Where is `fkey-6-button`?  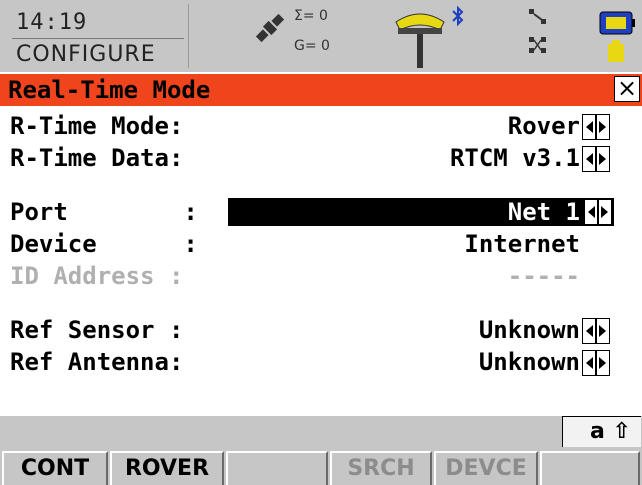 fkey-6-button is located at coordinates (590, 468).